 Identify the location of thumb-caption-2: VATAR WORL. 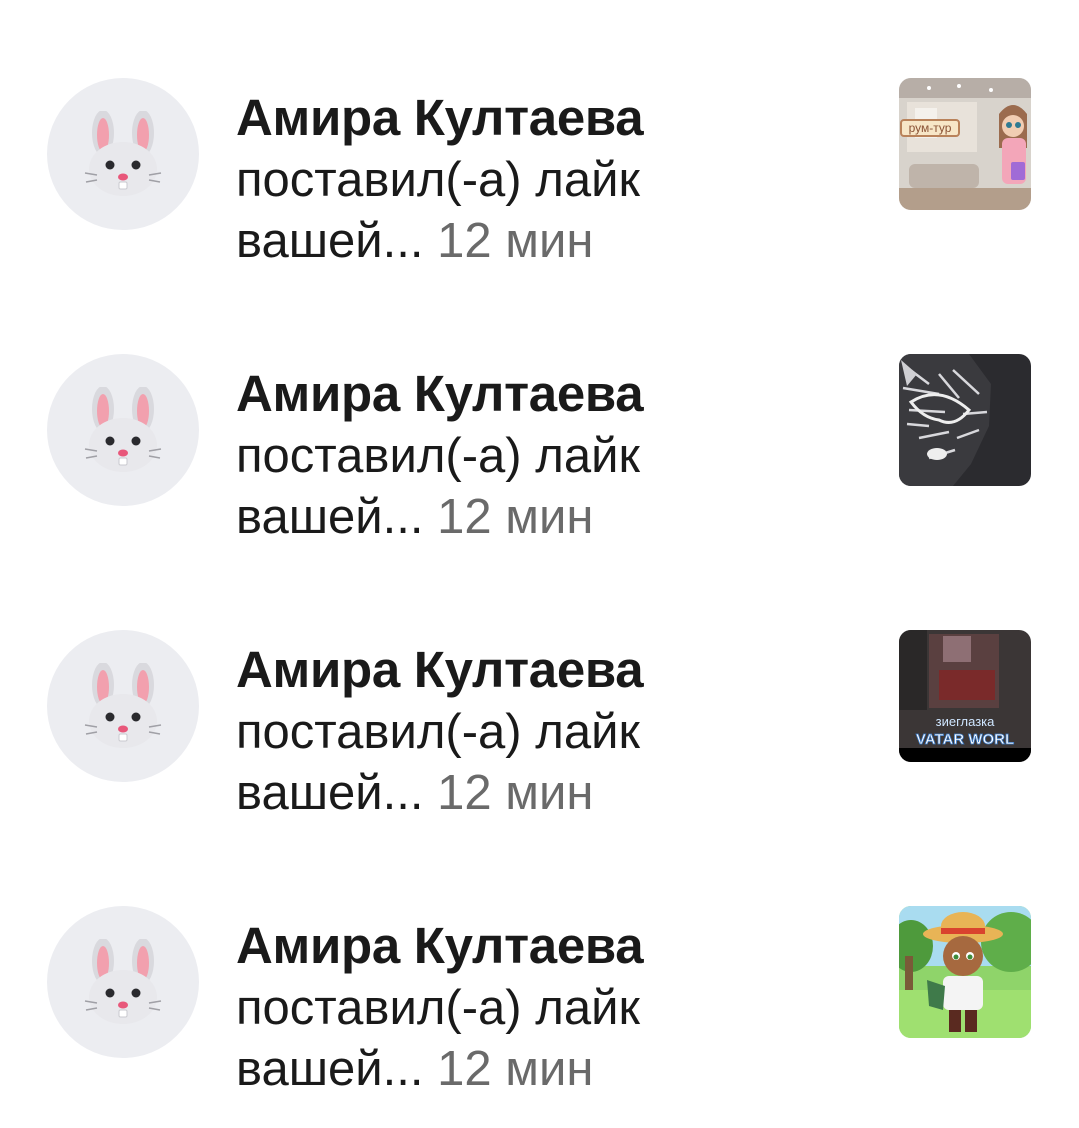
(965, 739).